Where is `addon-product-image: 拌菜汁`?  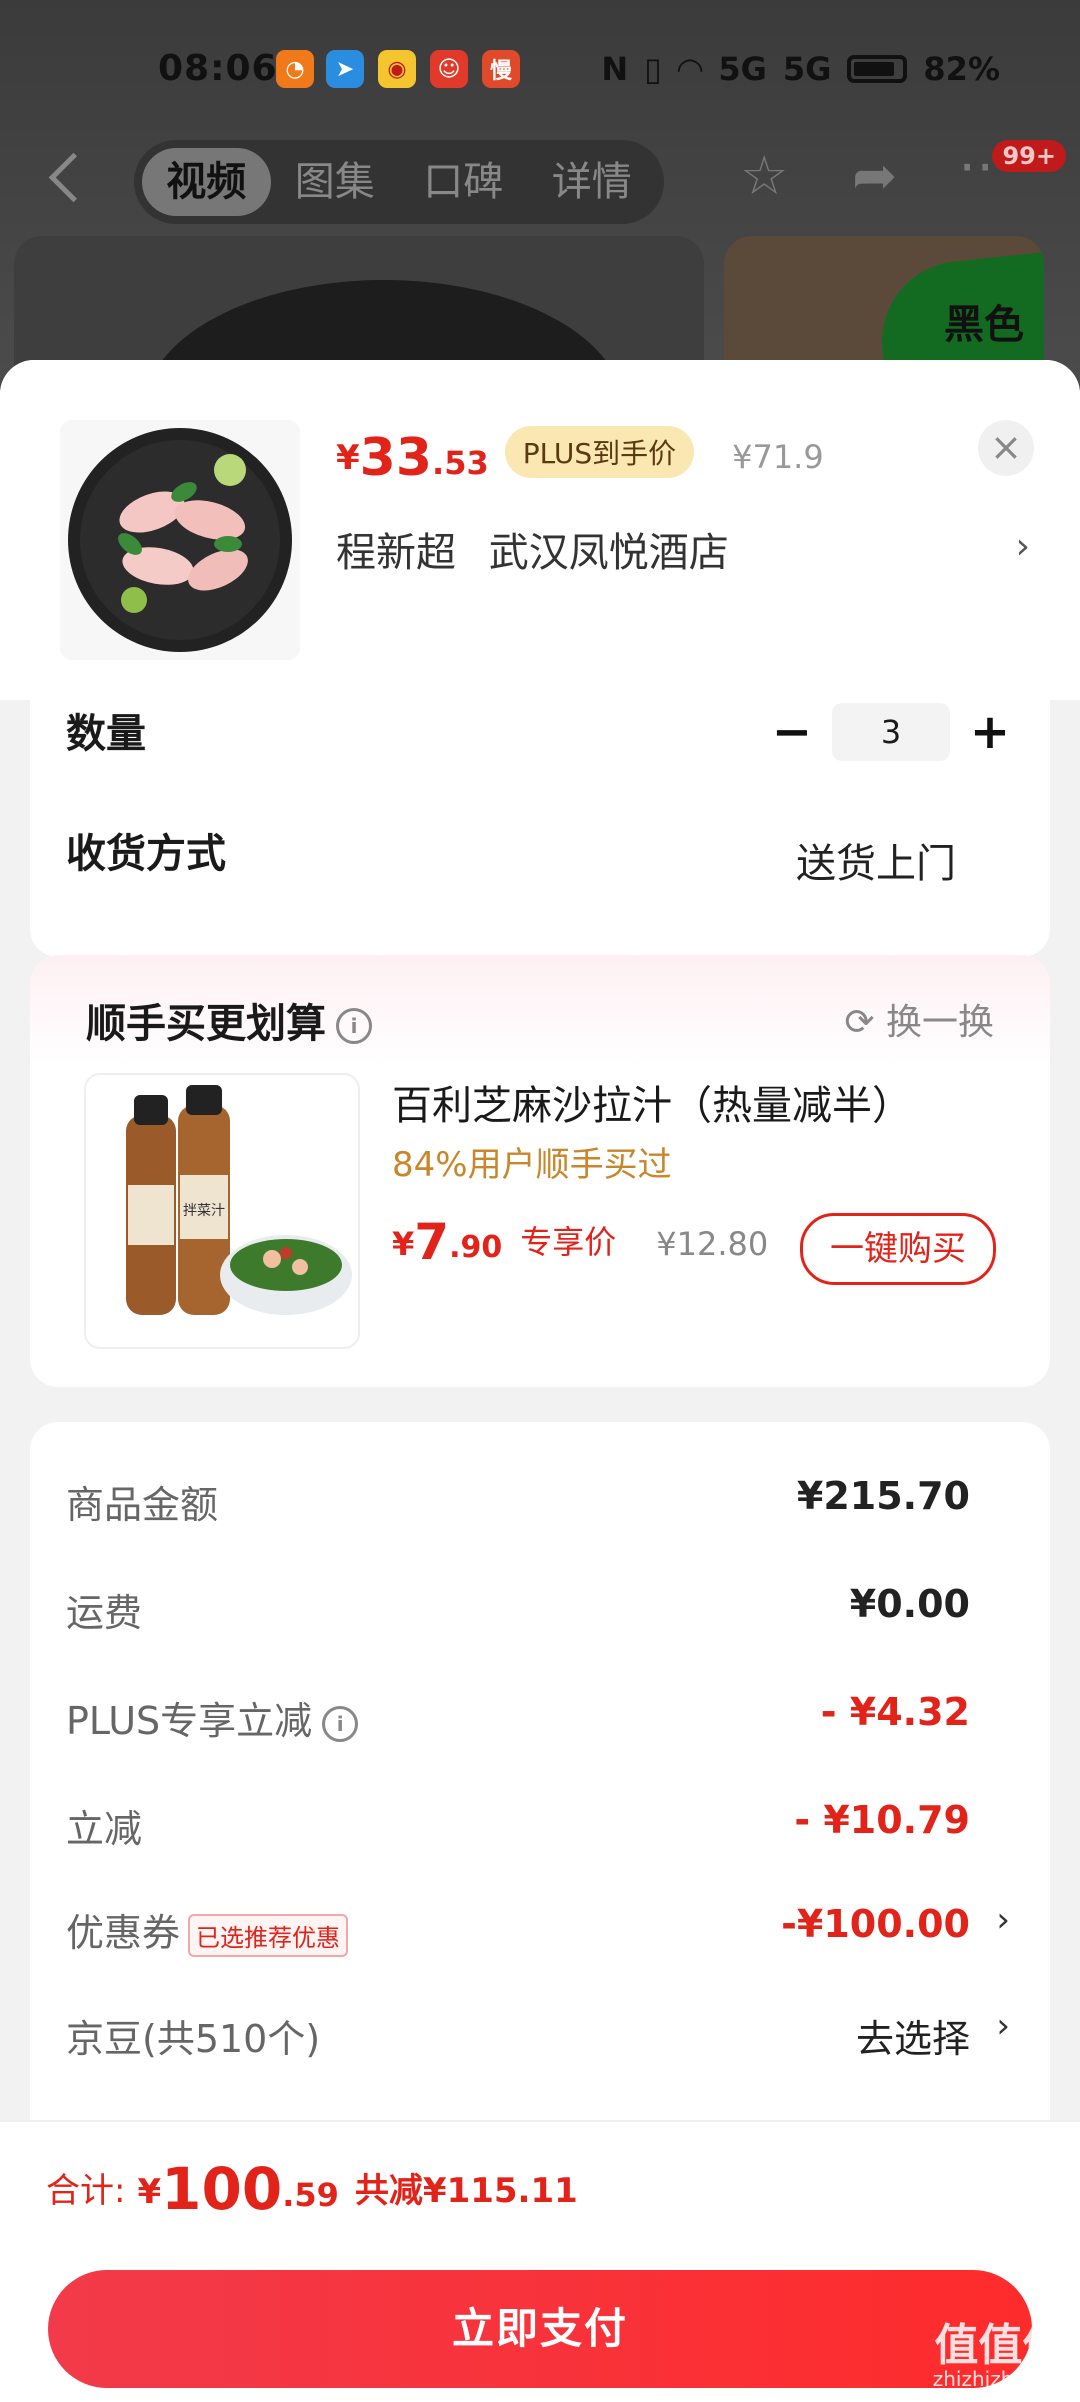
addon-product-image: 拌菜汁 is located at coordinates (222, 1211).